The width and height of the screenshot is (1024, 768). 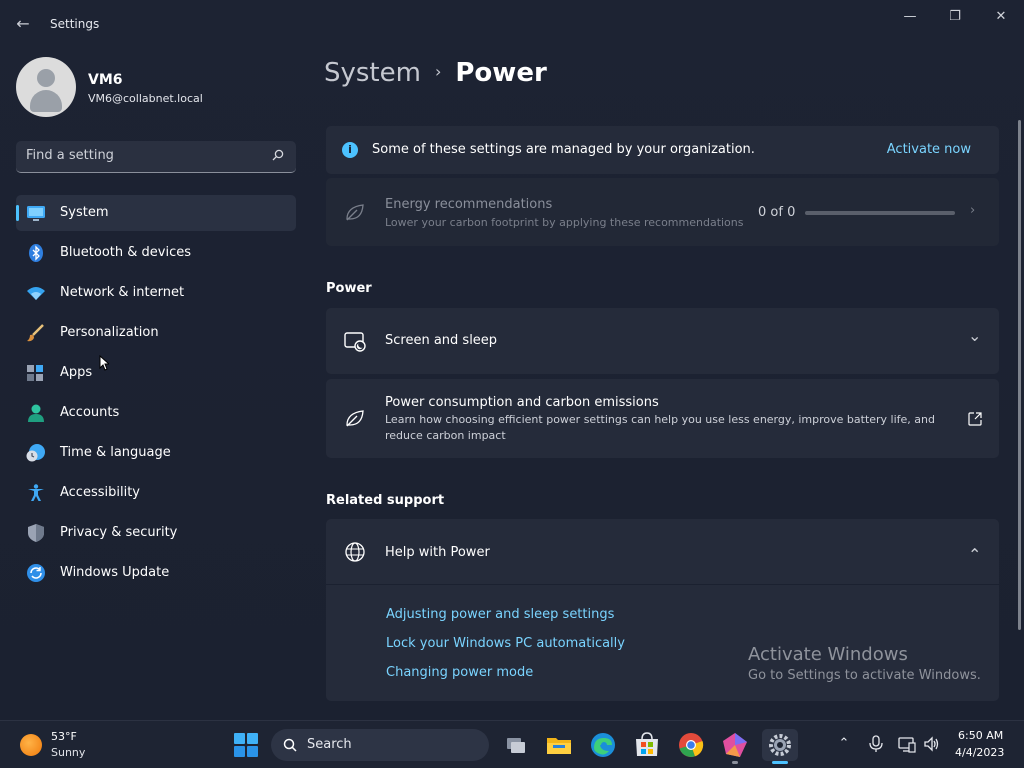 What do you see at coordinates (441, 340) in the screenshot?
I see `screen-sleep-label: Screen and sleep` at bounding box center [441, 340].